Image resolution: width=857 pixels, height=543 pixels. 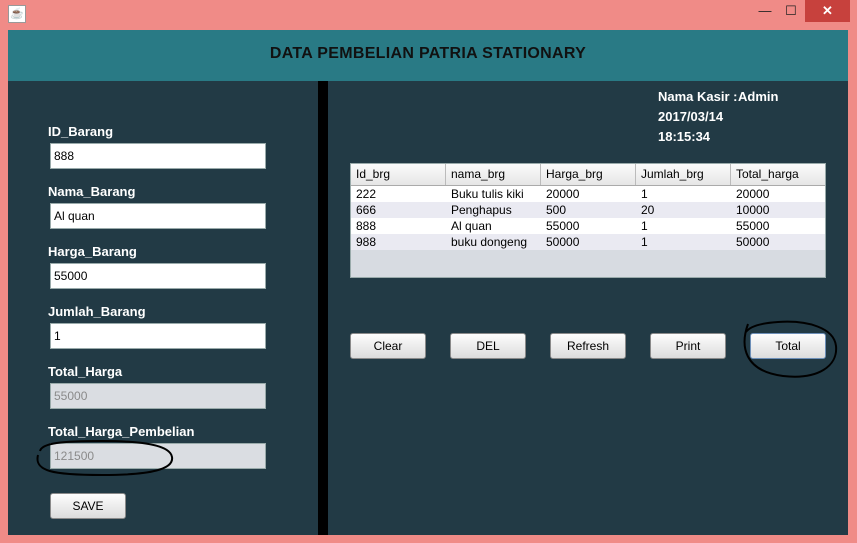 What do you see at coordinates (683, 174) in the screenshot?
I see `column-header-jumlah: Jumlah_brg` at bounding box center [683, 174].